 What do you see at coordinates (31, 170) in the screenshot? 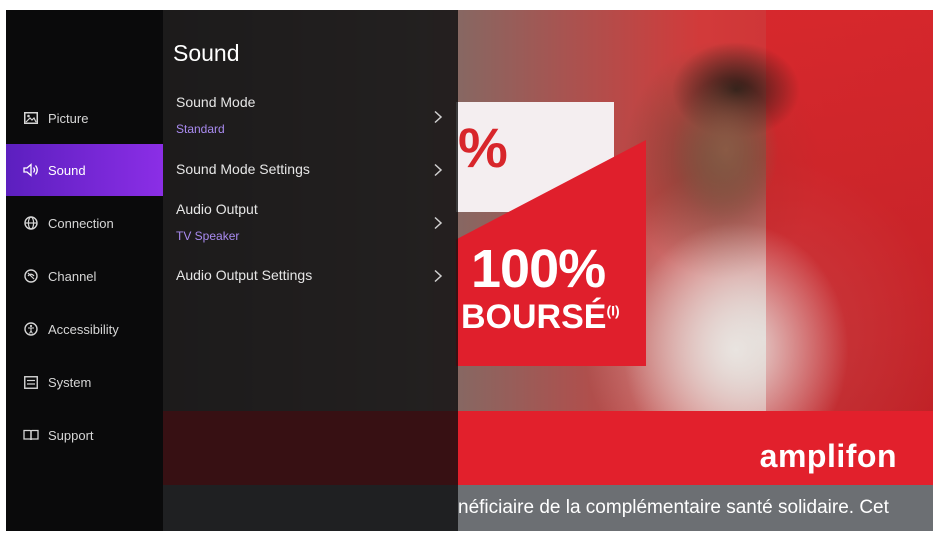
I see `sound-icon` at bounding box center [31, 170].